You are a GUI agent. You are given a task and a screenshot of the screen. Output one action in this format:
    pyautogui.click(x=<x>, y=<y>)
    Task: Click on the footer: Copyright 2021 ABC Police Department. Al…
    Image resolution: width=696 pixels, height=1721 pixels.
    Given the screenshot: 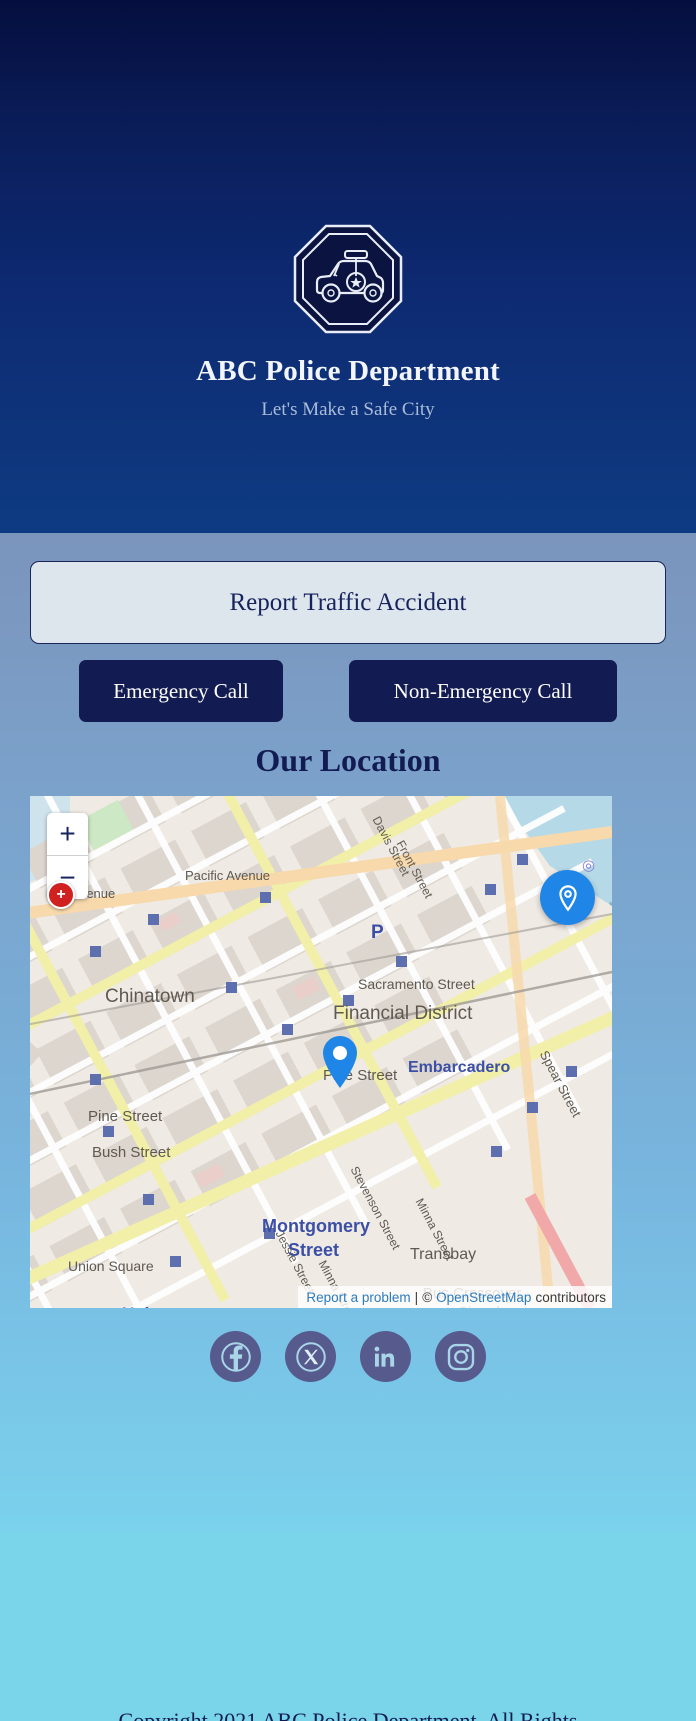 What is the action you would take?
    pyautogui.click(x=348, y=1627)
    